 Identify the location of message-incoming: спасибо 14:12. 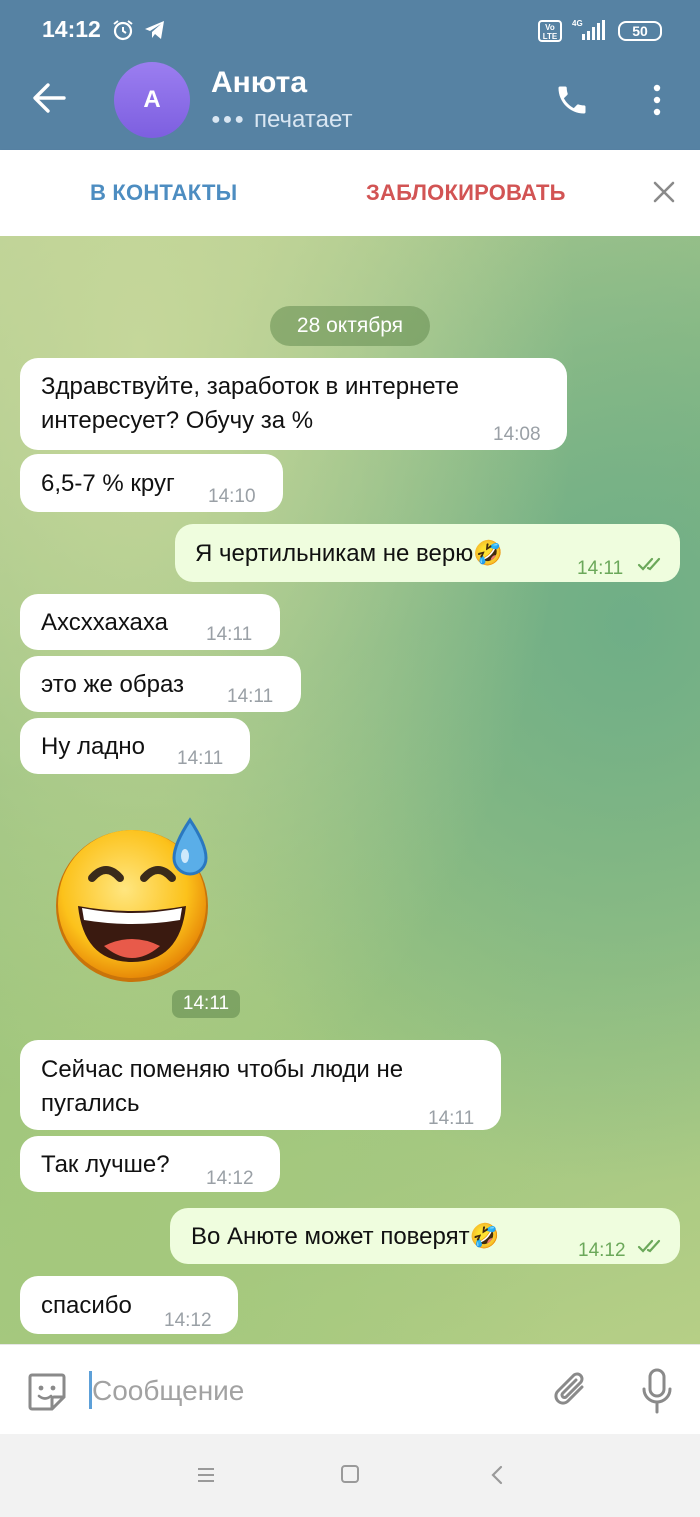
(129, 1305).